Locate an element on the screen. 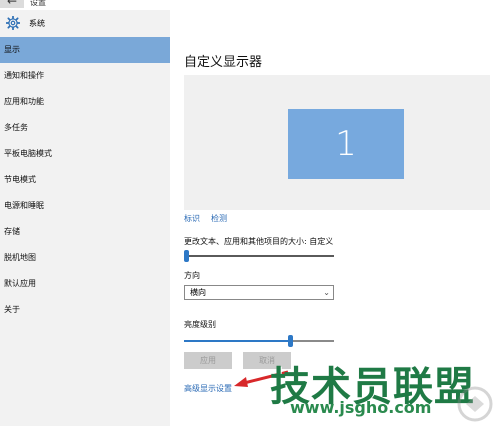  watermark-url: www.jsgho.com is located at coordinates (361, 407).